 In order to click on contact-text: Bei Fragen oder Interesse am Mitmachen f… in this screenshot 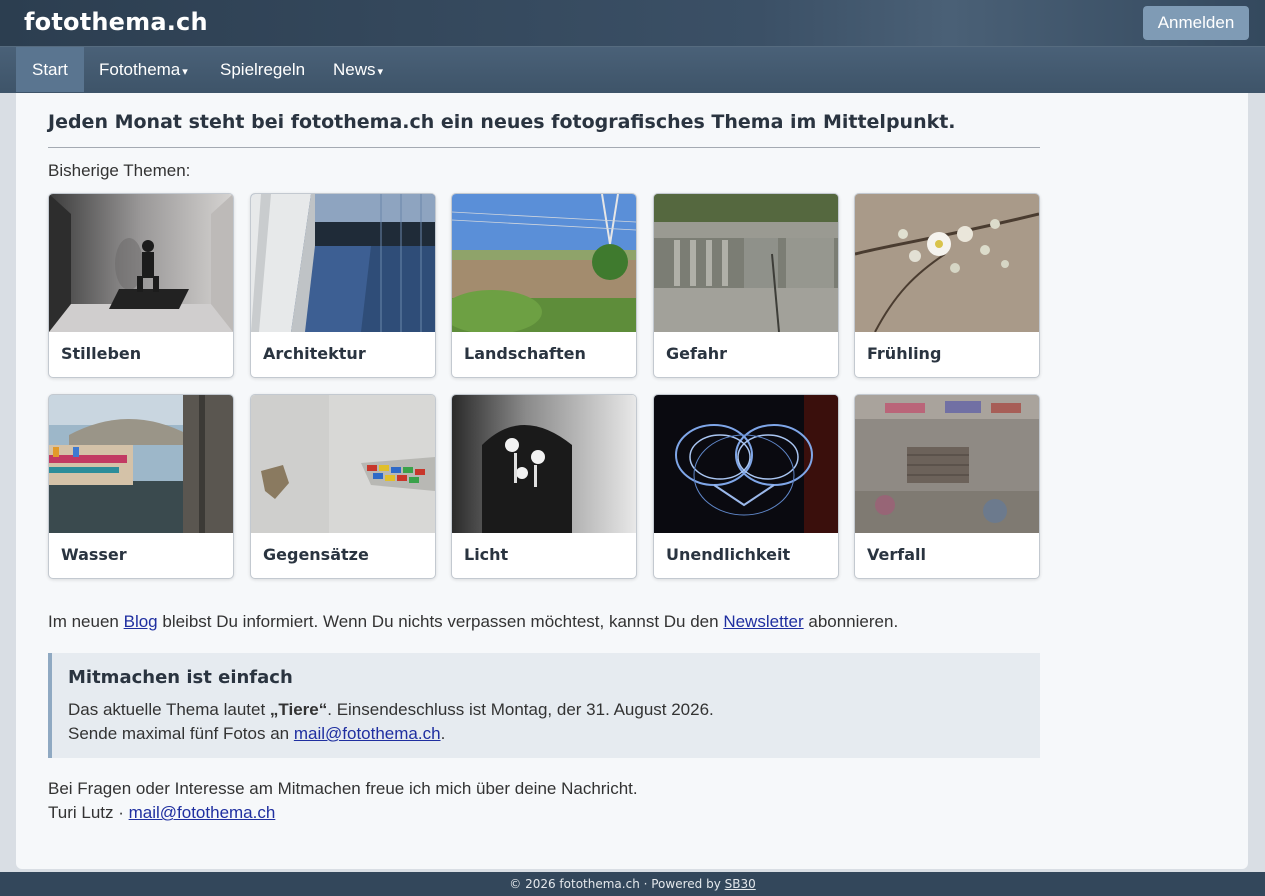, I will do `click(343, 788)`.